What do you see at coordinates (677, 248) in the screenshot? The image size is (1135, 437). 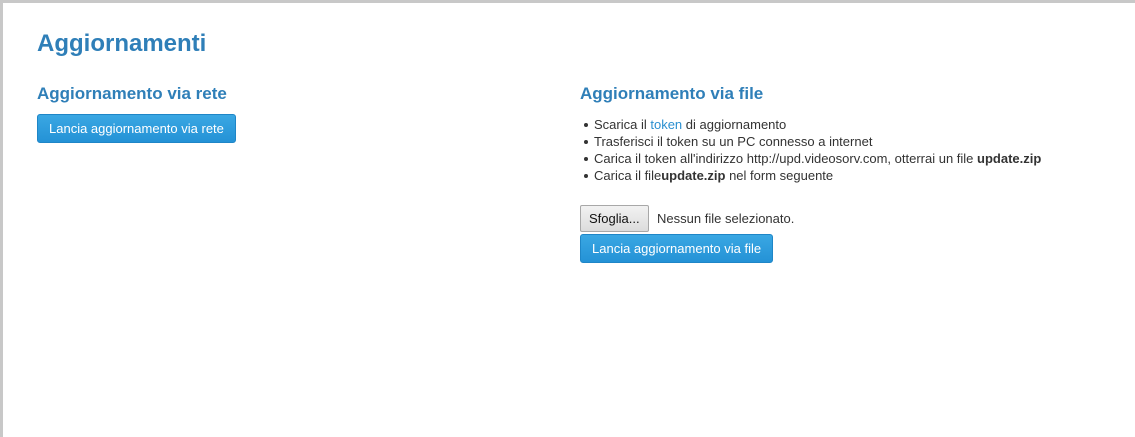 I see `launch-file-update-button: Lancia aggiornamento via file` at bounding box center [677, 248].